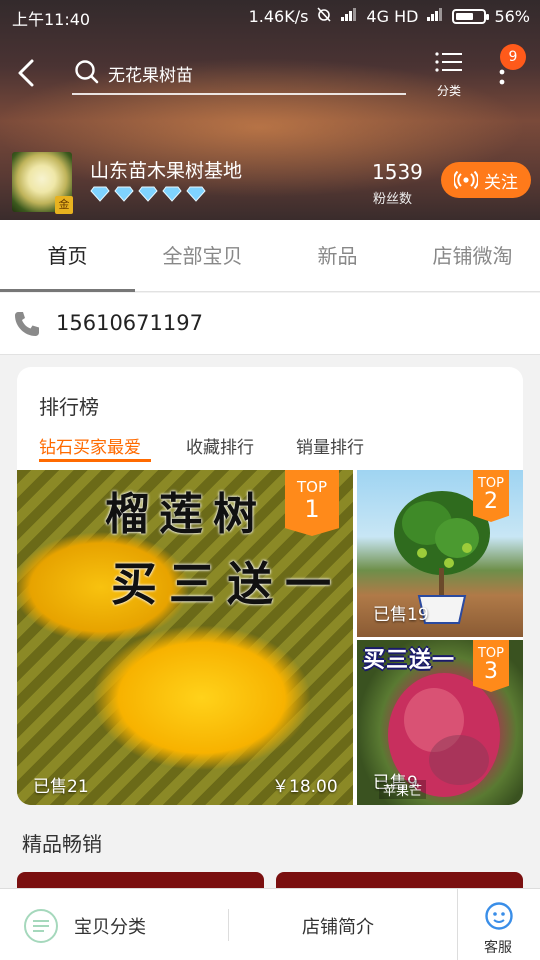 The image size is (540, 960). Describe the element at coordinates (471, 16) in the screenshot. I see `battery-icon` at that location.